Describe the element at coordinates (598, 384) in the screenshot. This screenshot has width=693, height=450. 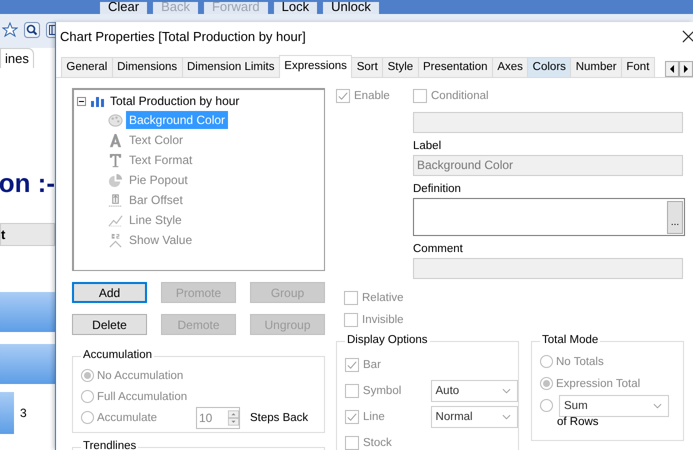
I see `radio-label: Expression Total` at that location.